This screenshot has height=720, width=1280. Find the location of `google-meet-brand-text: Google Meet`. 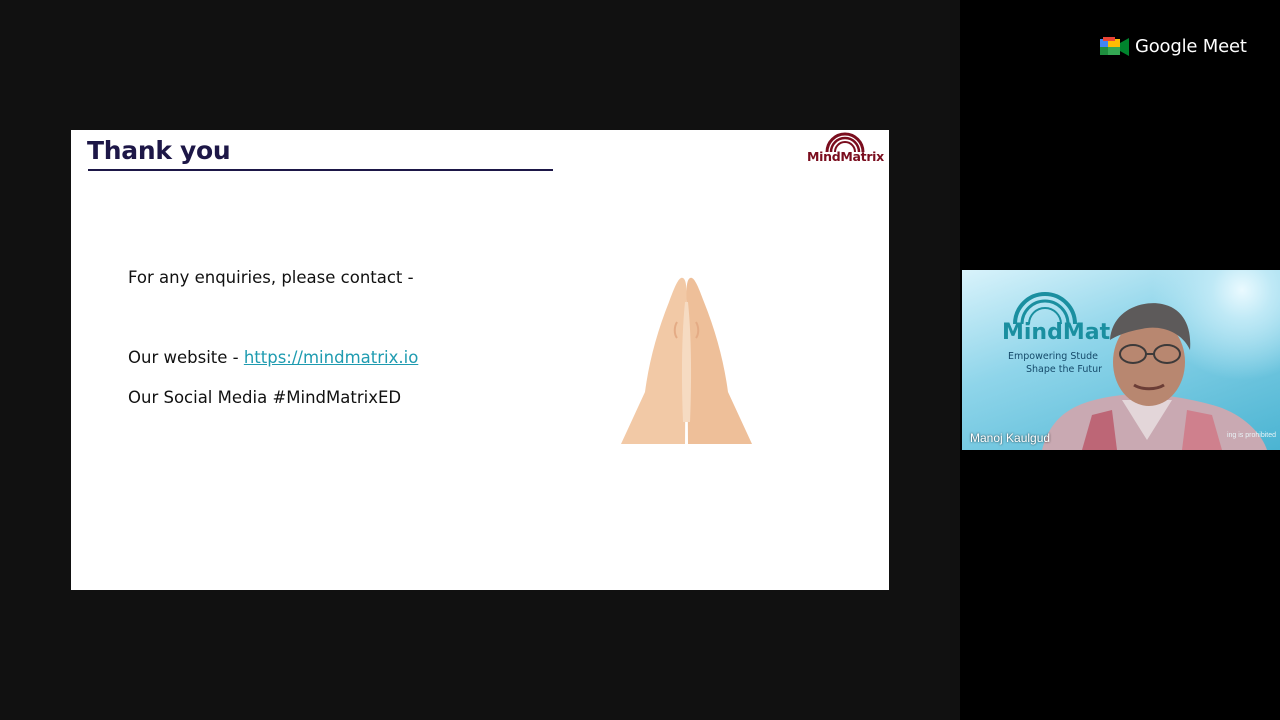

google-meet-brand-text: Google Meet is located at coordinates (1191, 46).